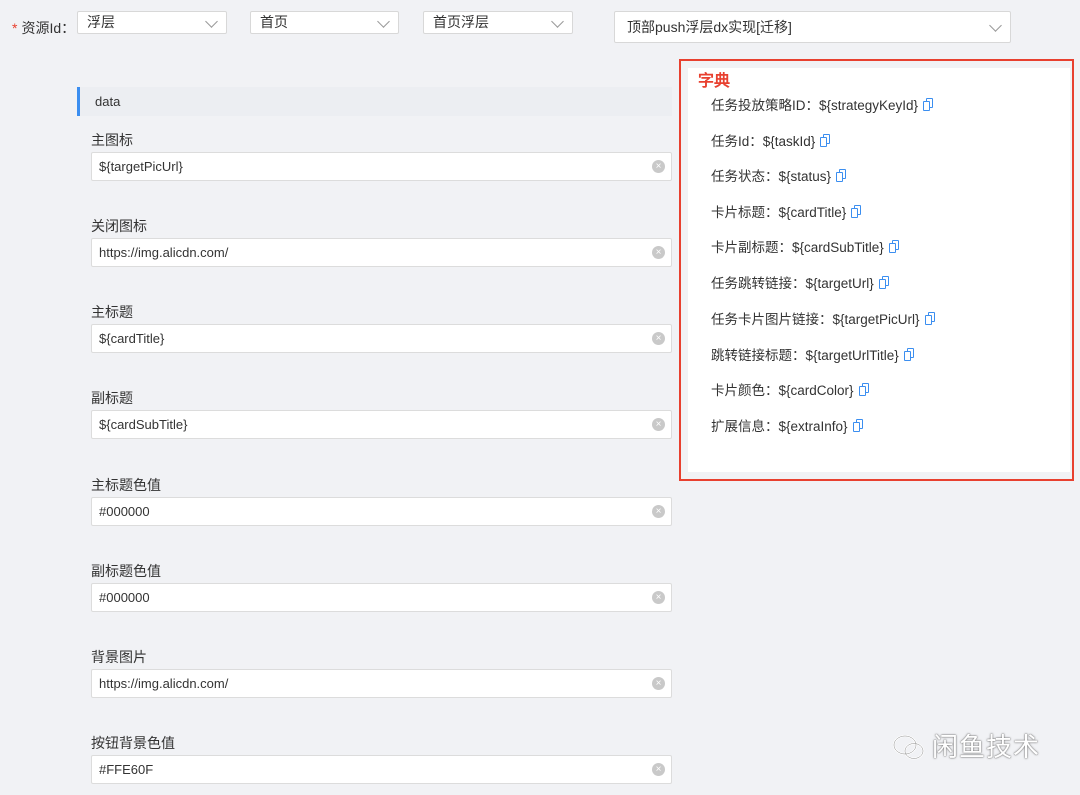 Image resolution: width=1080 pixels, height=795 pixels. I want to click on watermark: 闲鱼技术, so click(966, 745).